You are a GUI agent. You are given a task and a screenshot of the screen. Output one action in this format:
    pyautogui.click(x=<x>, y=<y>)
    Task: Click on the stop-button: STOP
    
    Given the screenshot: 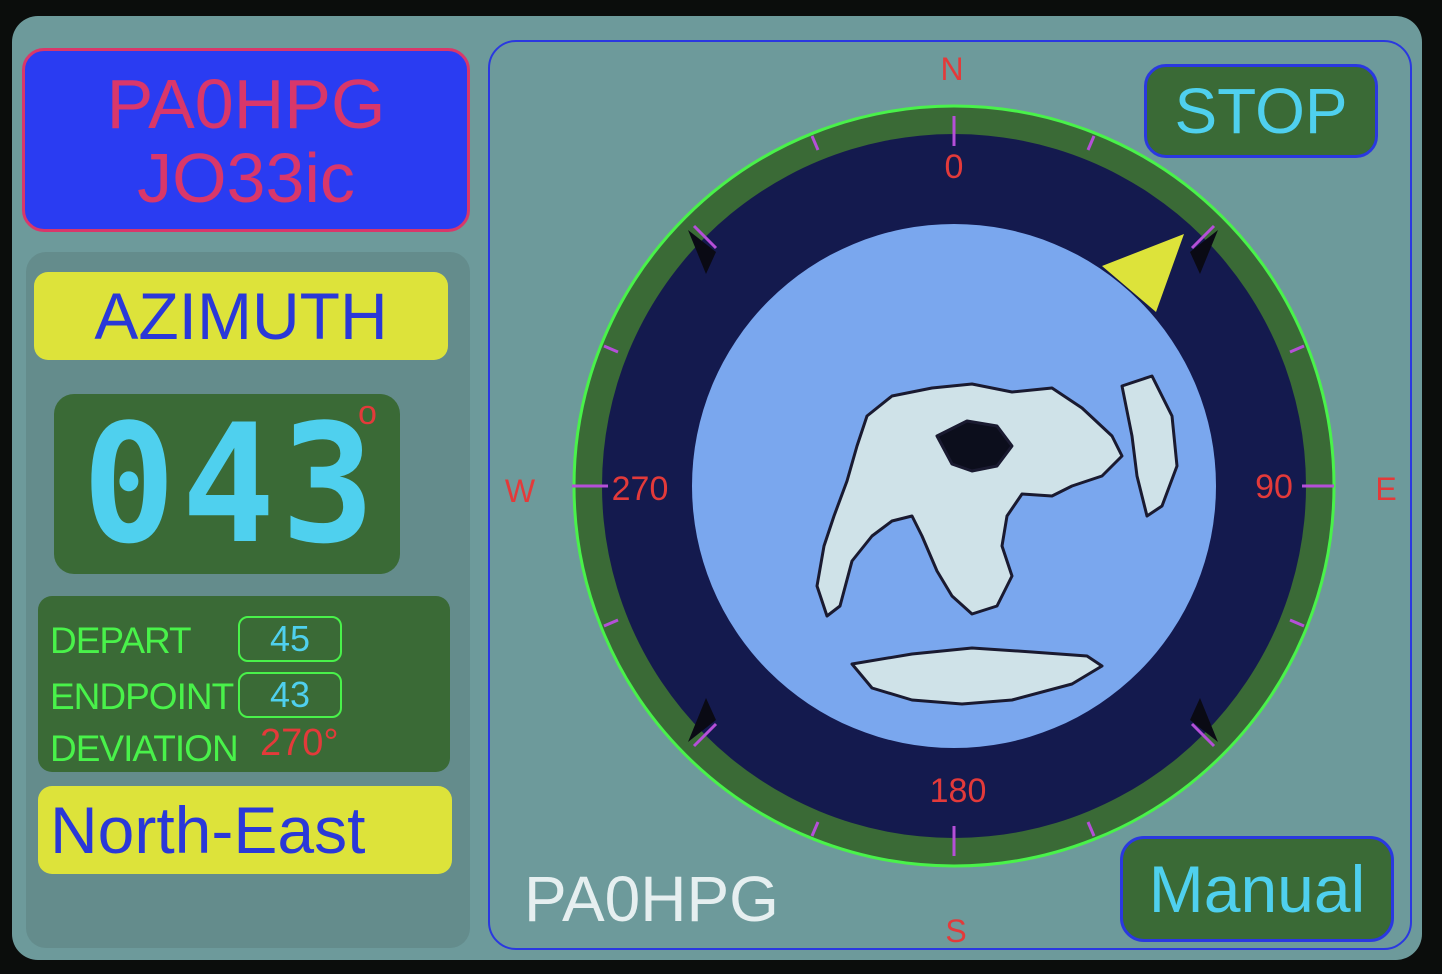 What is the action you would take?
    pyautogui.click(x=1261, y=111)
    